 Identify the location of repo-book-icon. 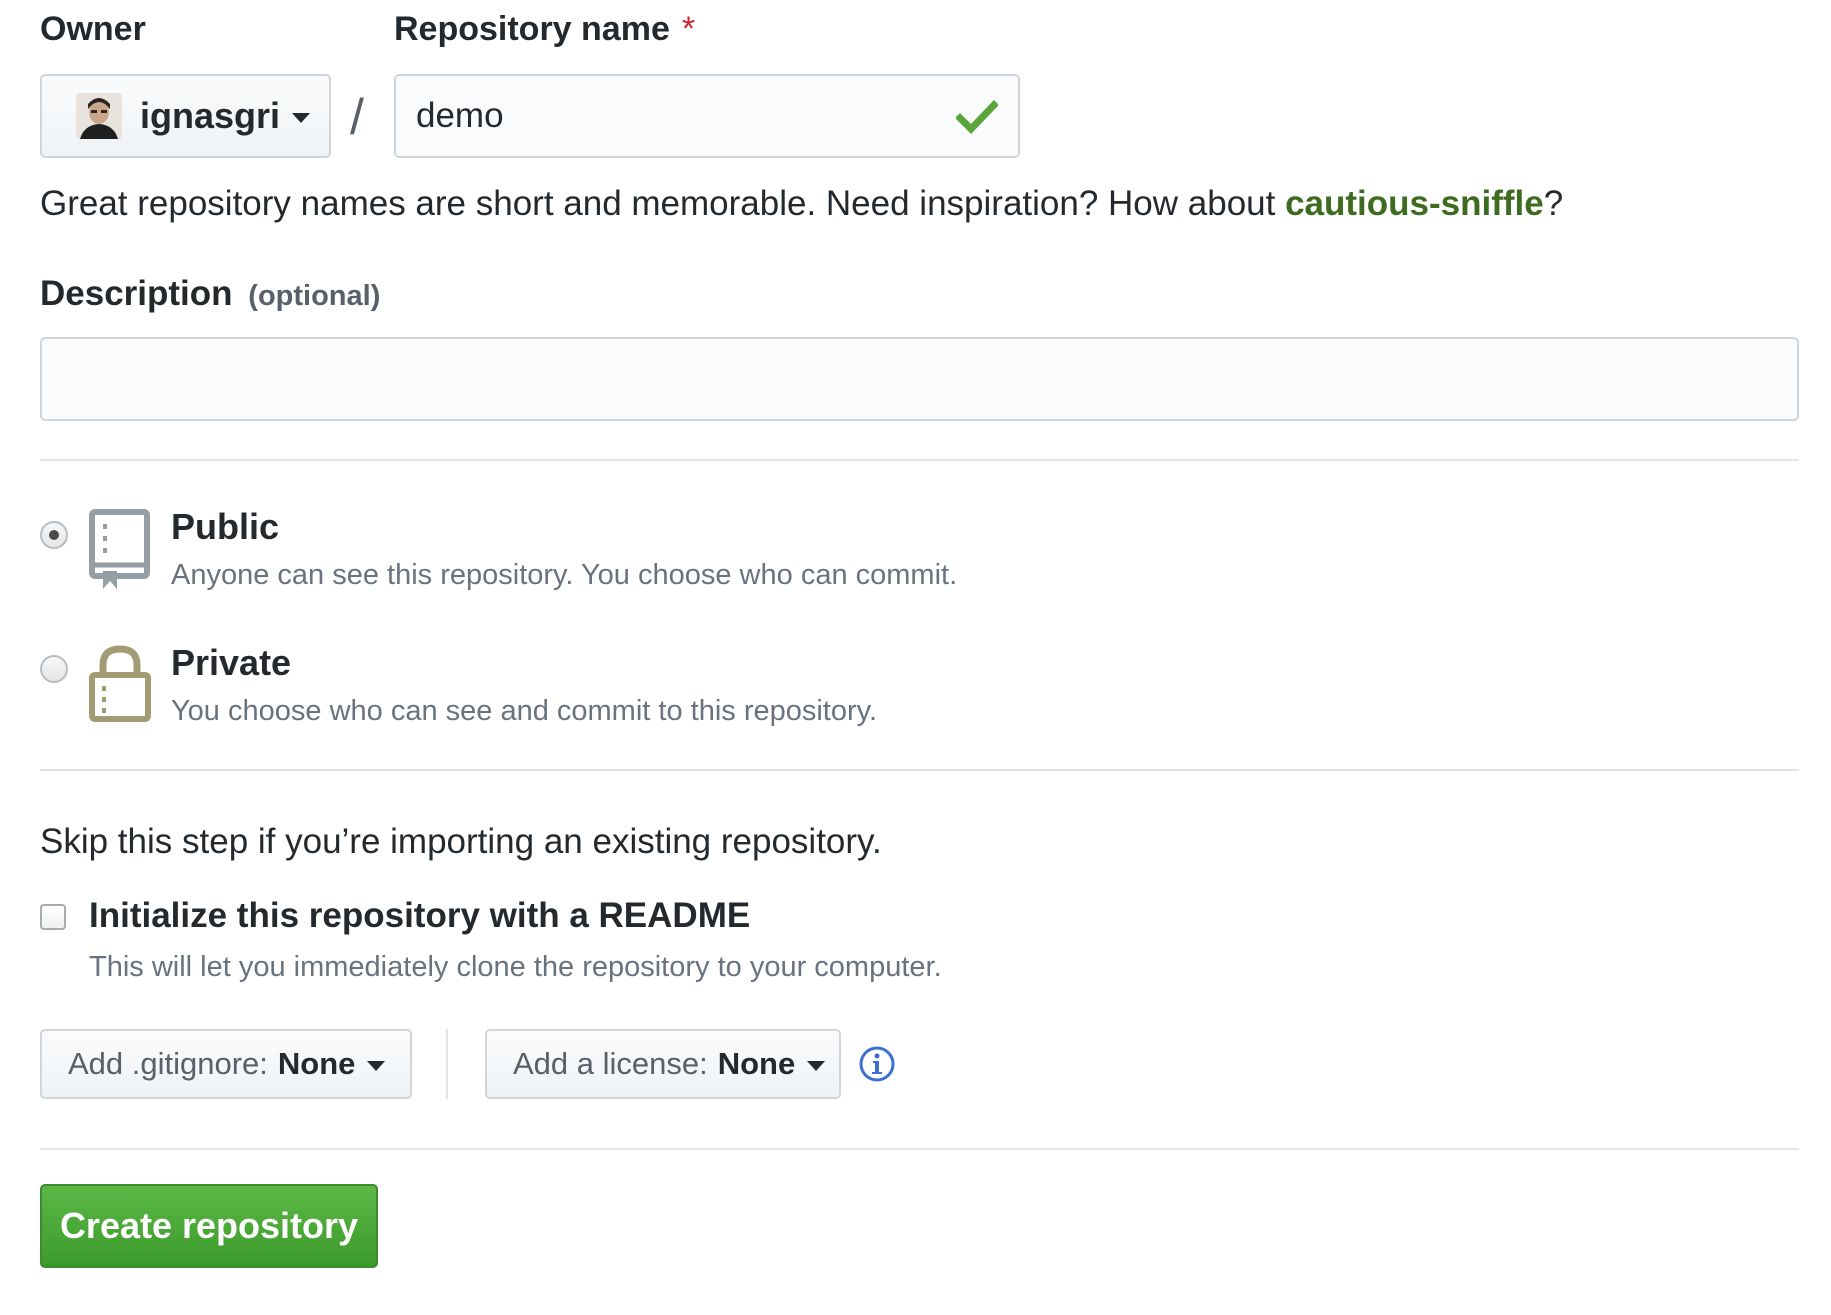
(119, 549).